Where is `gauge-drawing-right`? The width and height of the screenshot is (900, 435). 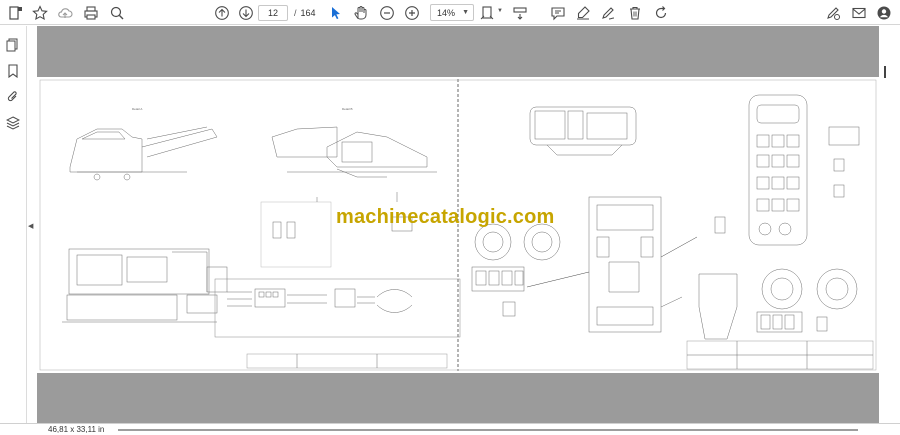
gauge-drawing-right is located at coordinates (778, 278).